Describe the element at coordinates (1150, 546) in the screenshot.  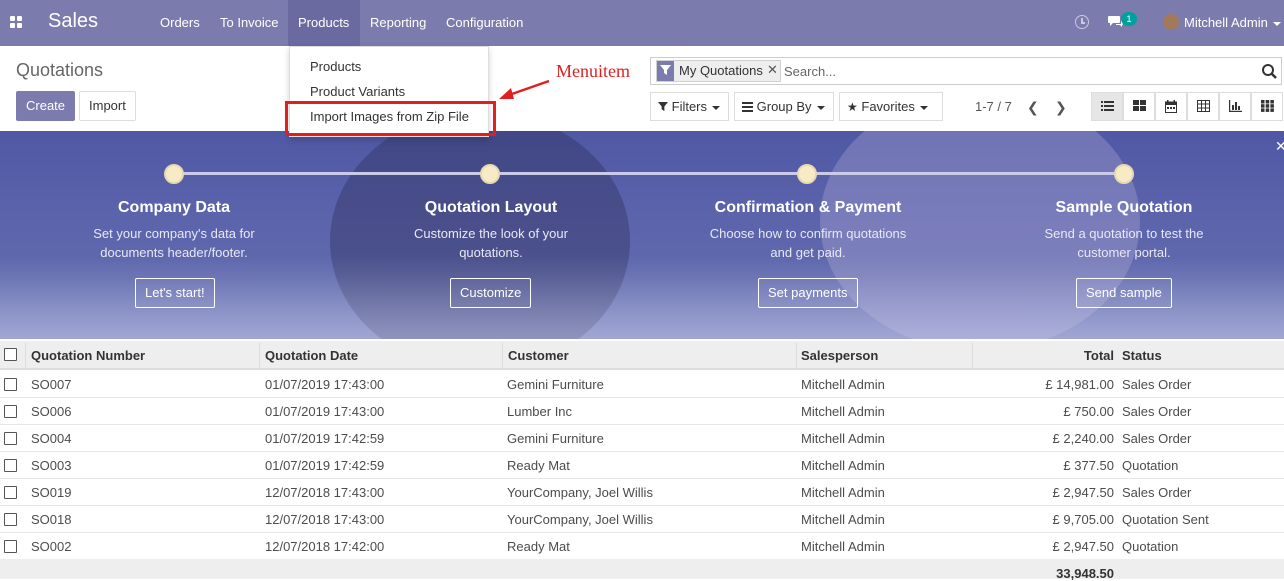
I see `cell-status: Quotation` at that location.